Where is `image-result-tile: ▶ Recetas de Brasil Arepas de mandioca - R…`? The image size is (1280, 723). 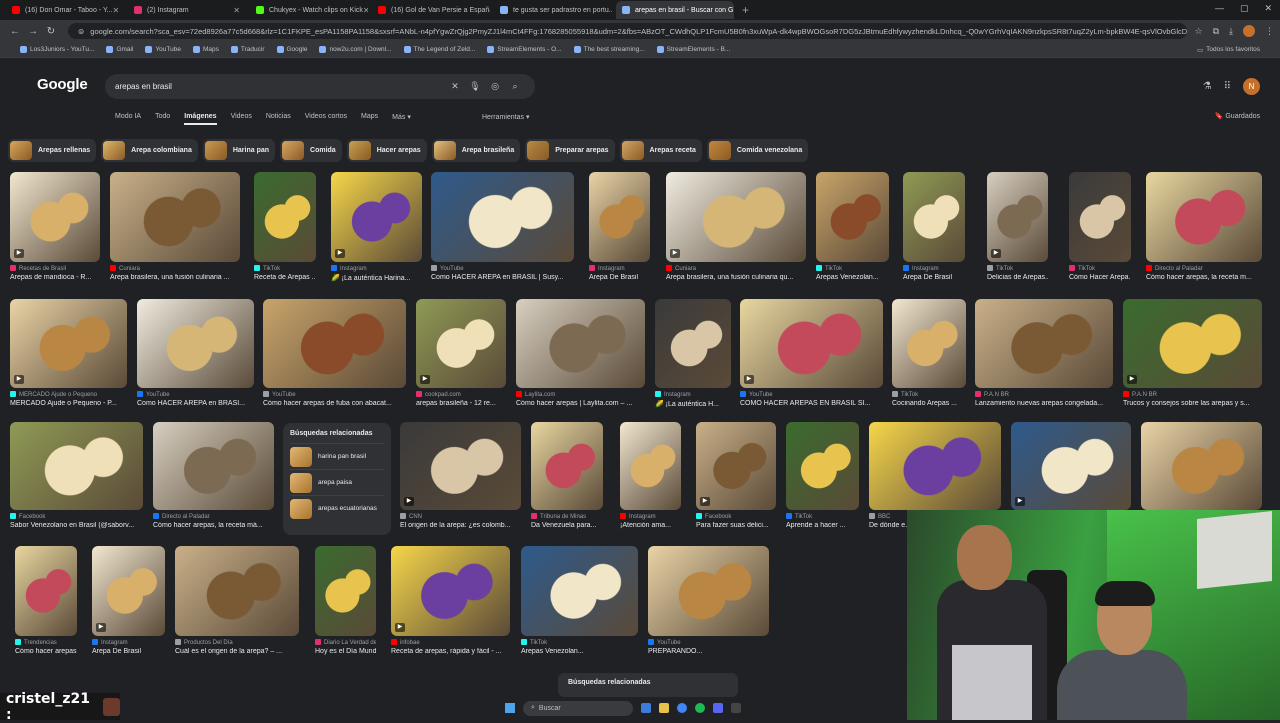
image-result-tile: ▶ Recetas de Brasil Arepas de mandioca - R… is located at coordinates (55, 226).